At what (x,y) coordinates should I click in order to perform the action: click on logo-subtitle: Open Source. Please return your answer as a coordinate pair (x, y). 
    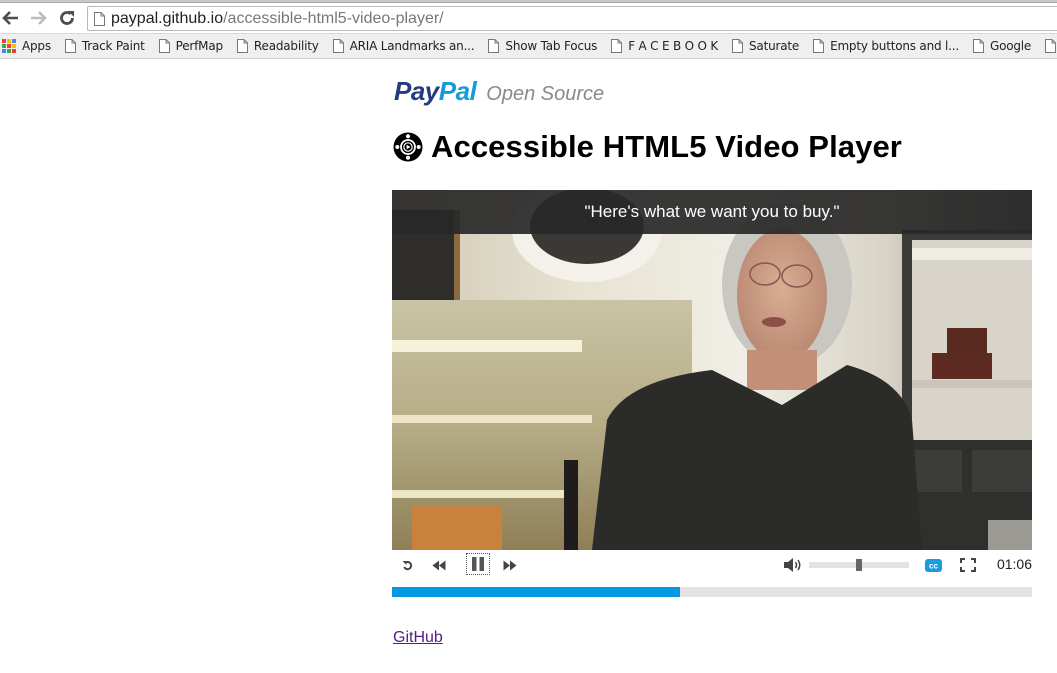
    Looking at the image, I should click on (545, 94).